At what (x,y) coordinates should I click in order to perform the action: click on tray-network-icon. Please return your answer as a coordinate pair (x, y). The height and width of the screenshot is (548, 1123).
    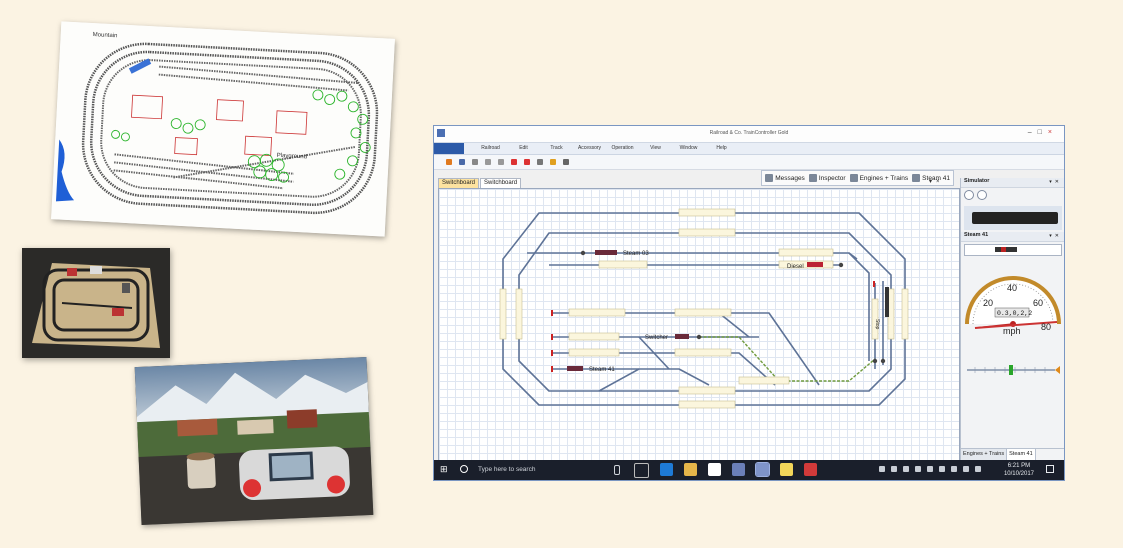
    Looking at the image, I should click on (930, 469).